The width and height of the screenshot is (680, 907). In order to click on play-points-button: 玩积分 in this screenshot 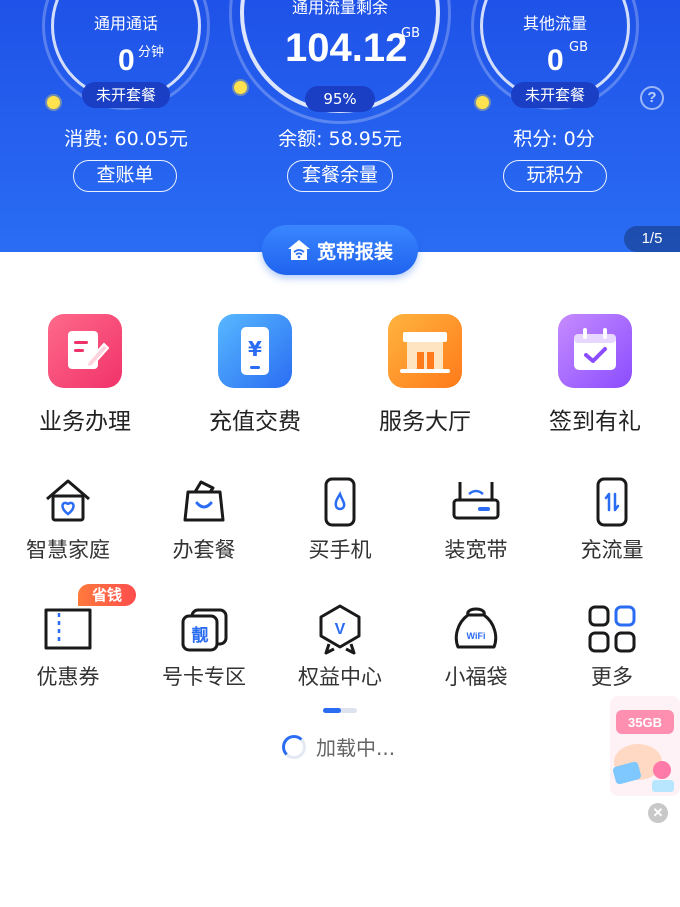, I will do `click(555, 176)`.